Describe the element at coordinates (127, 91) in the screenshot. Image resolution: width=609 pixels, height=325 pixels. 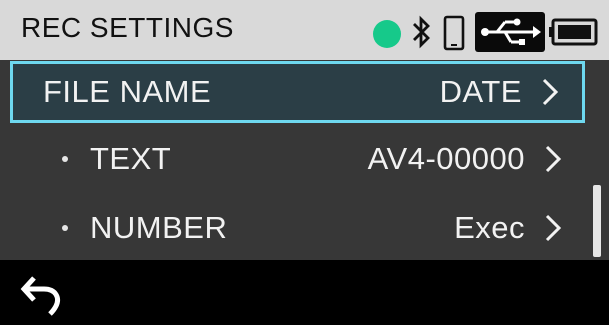
I see `list-item-label: FILE NAME` at that location.